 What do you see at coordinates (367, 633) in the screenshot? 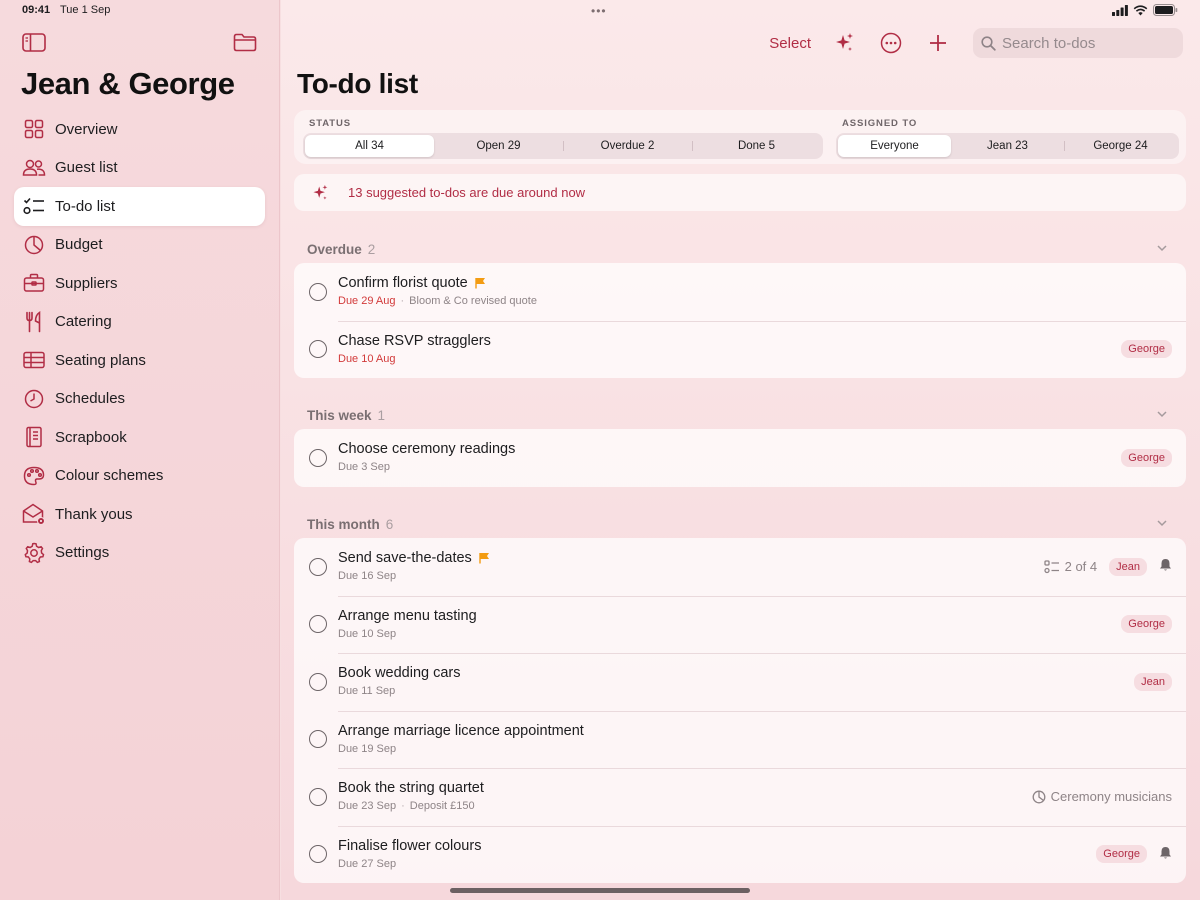
I see `due-date: Due 10 Sep` at bounding box center [367, 633].